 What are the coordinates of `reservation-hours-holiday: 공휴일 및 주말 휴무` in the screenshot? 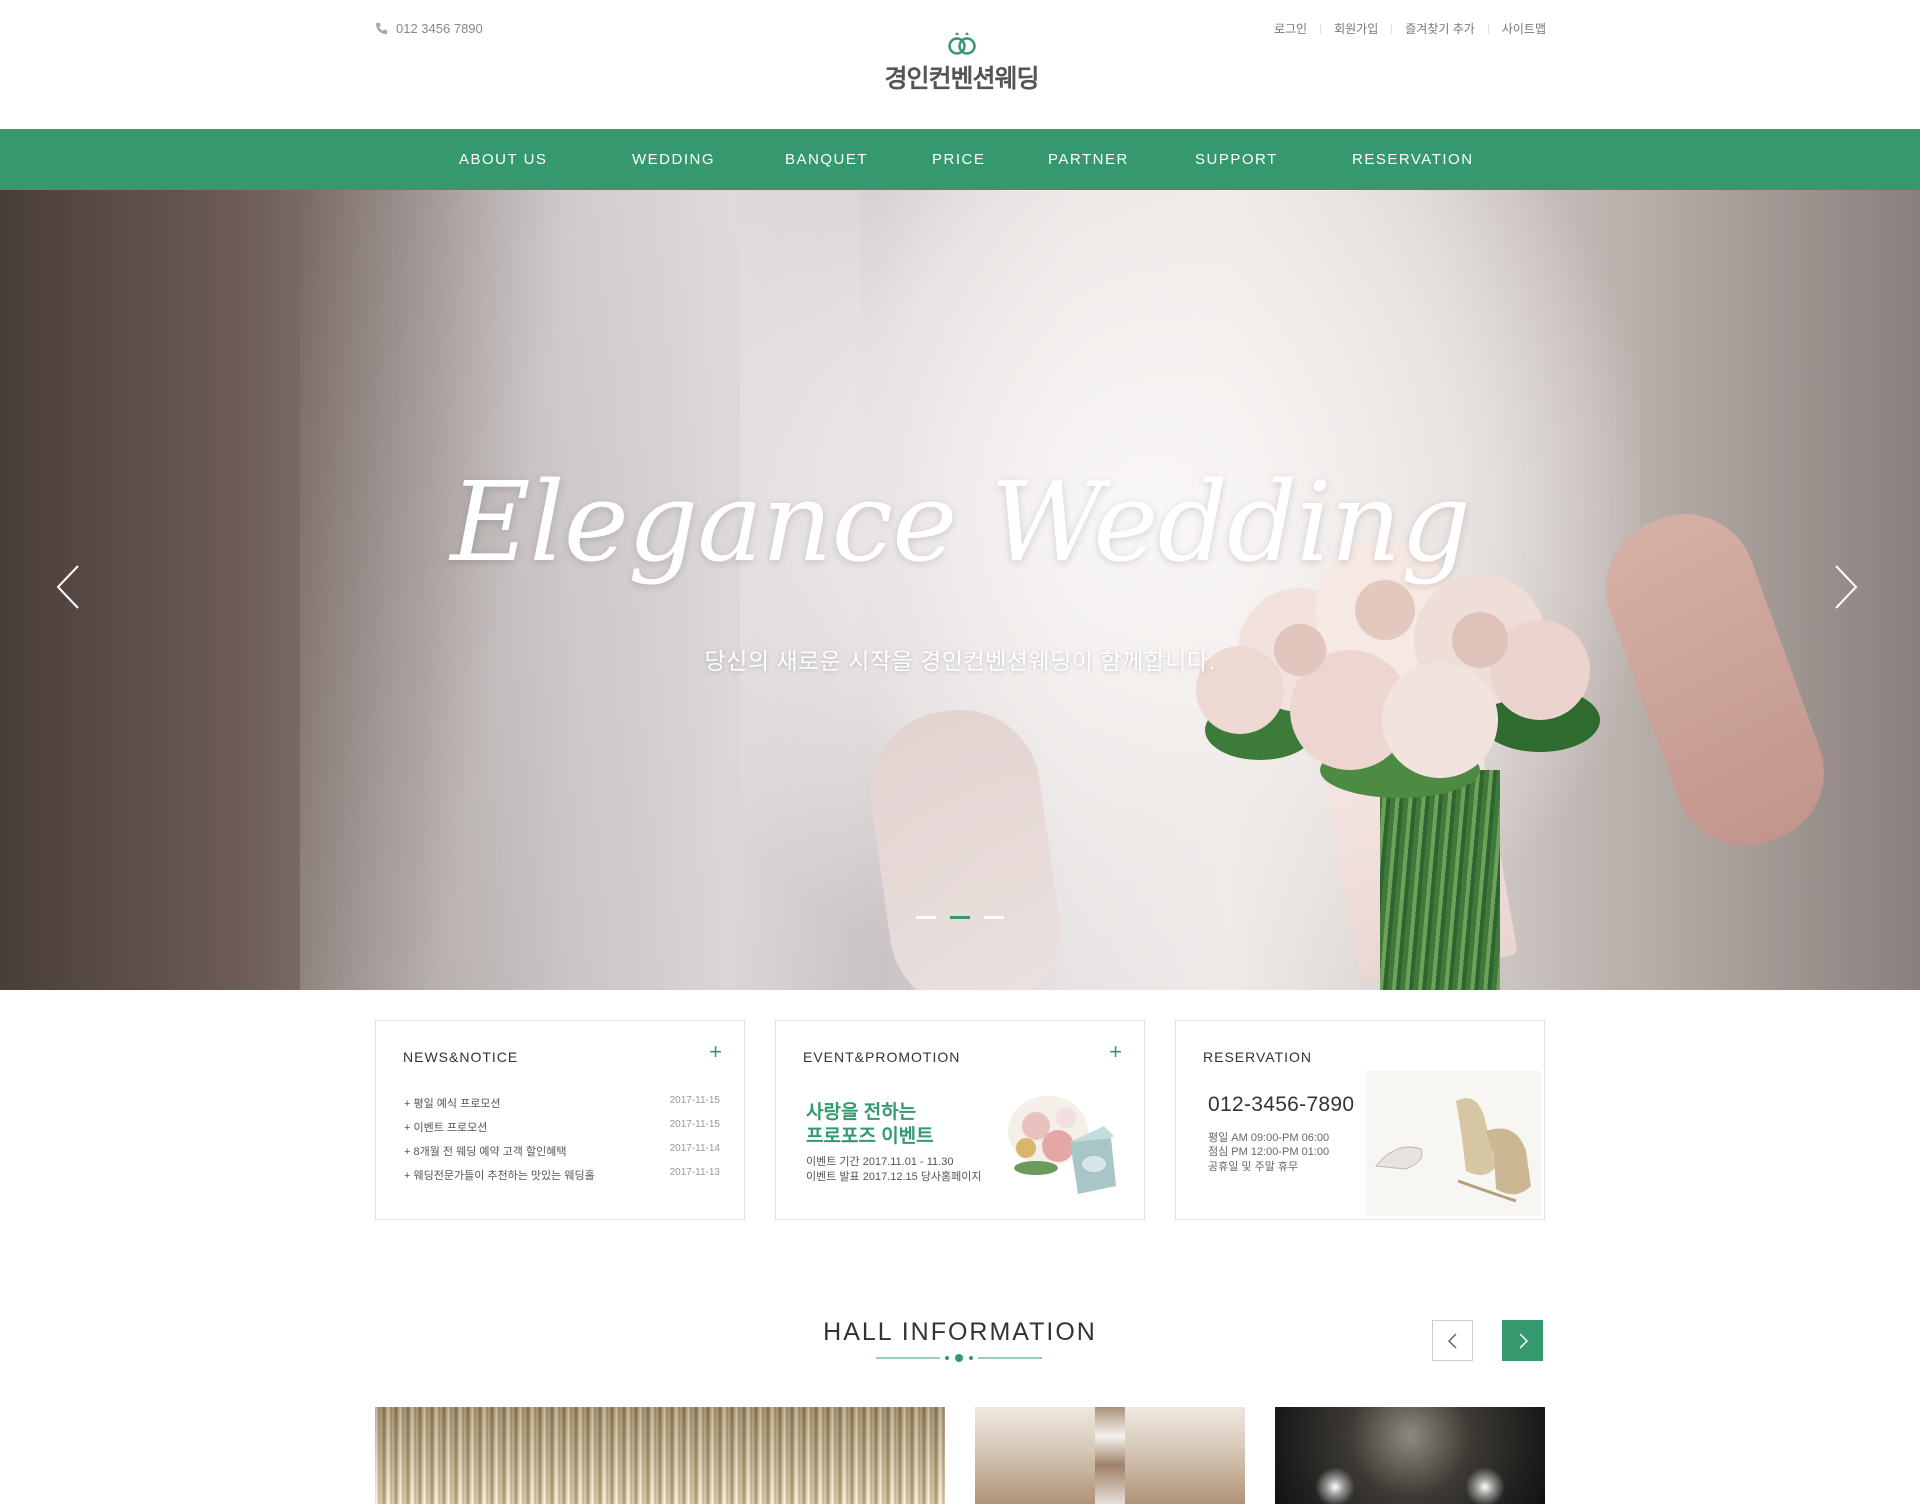 It's located at (1253, 1167).